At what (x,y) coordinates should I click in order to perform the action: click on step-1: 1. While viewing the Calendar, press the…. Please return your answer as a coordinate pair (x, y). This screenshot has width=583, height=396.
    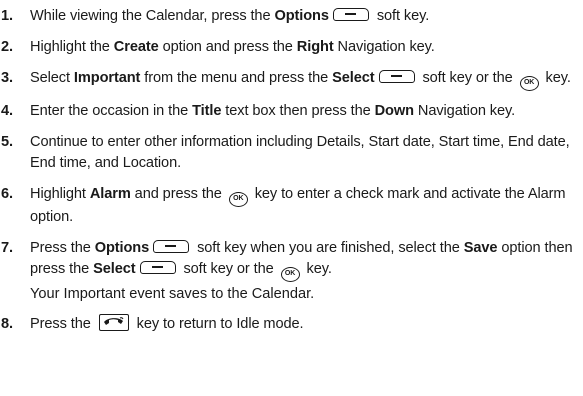
    Looking at the image, I should click on (291, 16).